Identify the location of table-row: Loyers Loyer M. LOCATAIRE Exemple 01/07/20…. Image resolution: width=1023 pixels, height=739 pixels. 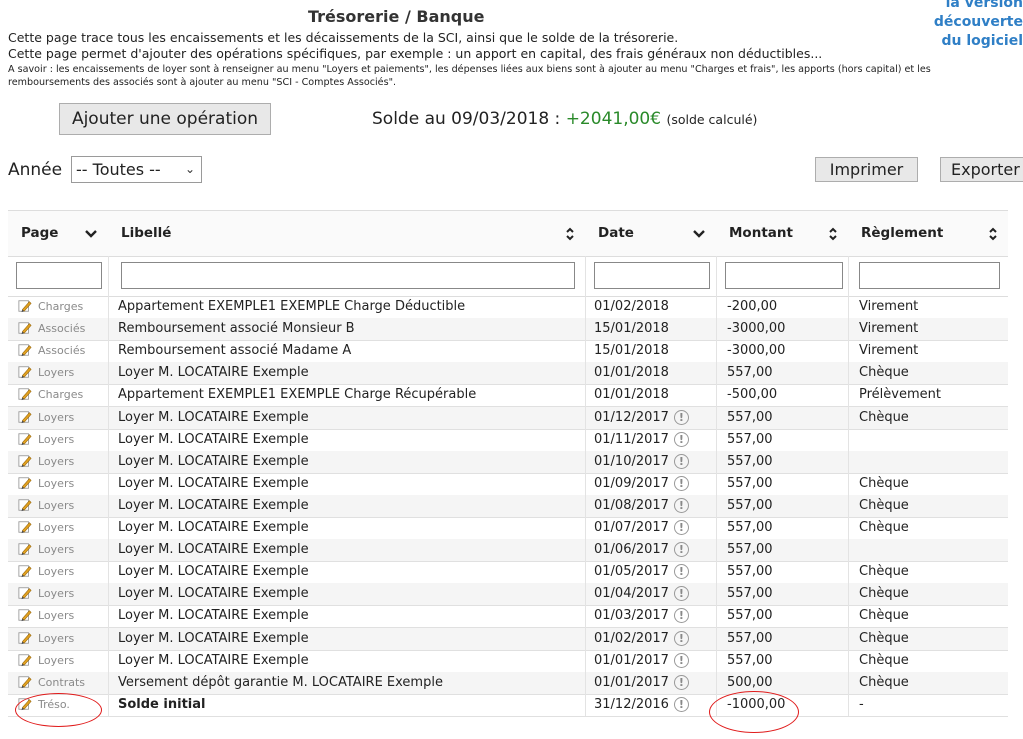
(508, 528).